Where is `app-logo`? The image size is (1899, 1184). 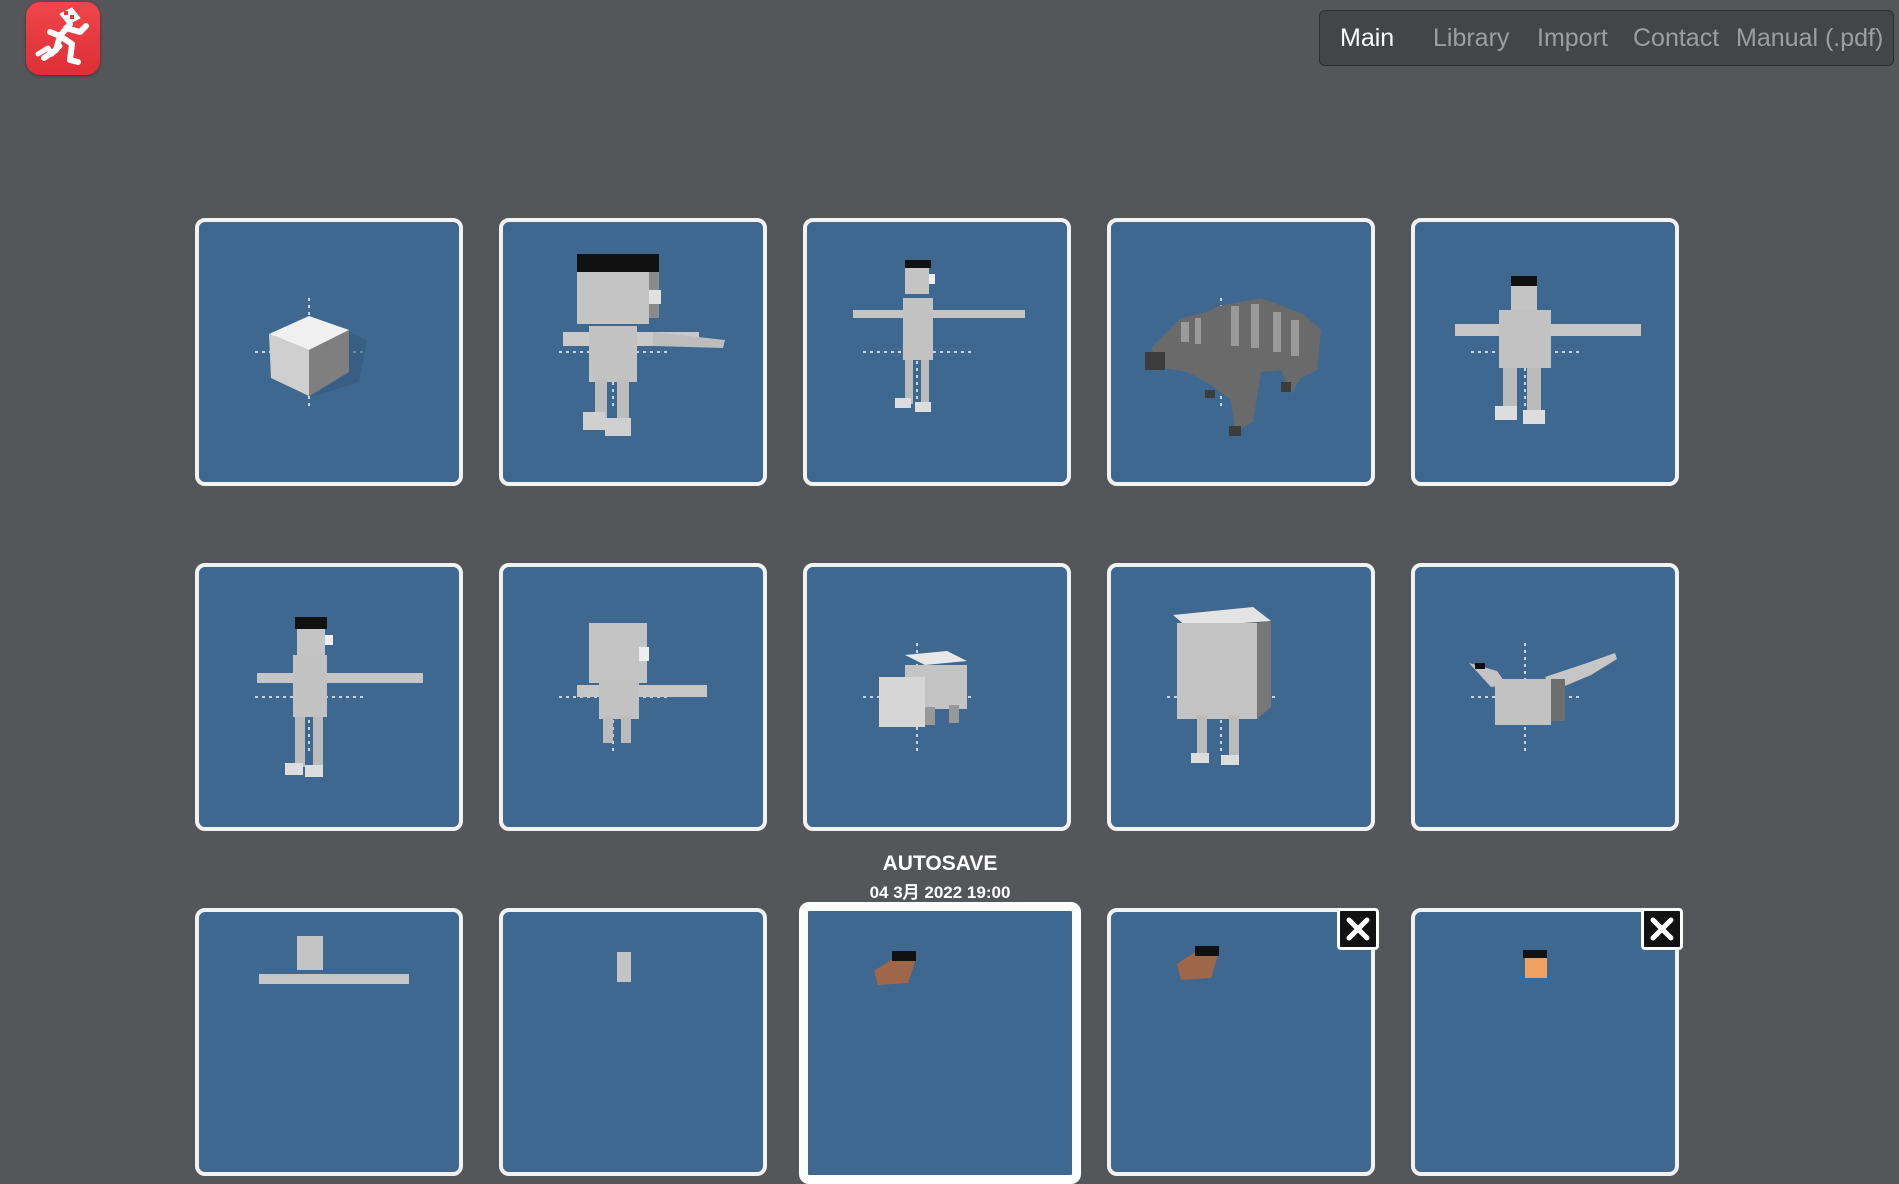
app-logo is located at coordinates (63, 38).